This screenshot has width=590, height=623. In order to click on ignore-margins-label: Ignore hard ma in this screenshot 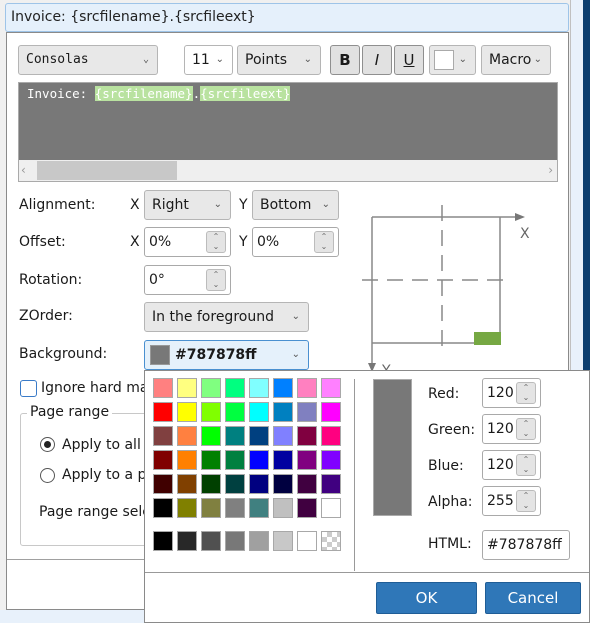, I will do `click(95, 388)`.